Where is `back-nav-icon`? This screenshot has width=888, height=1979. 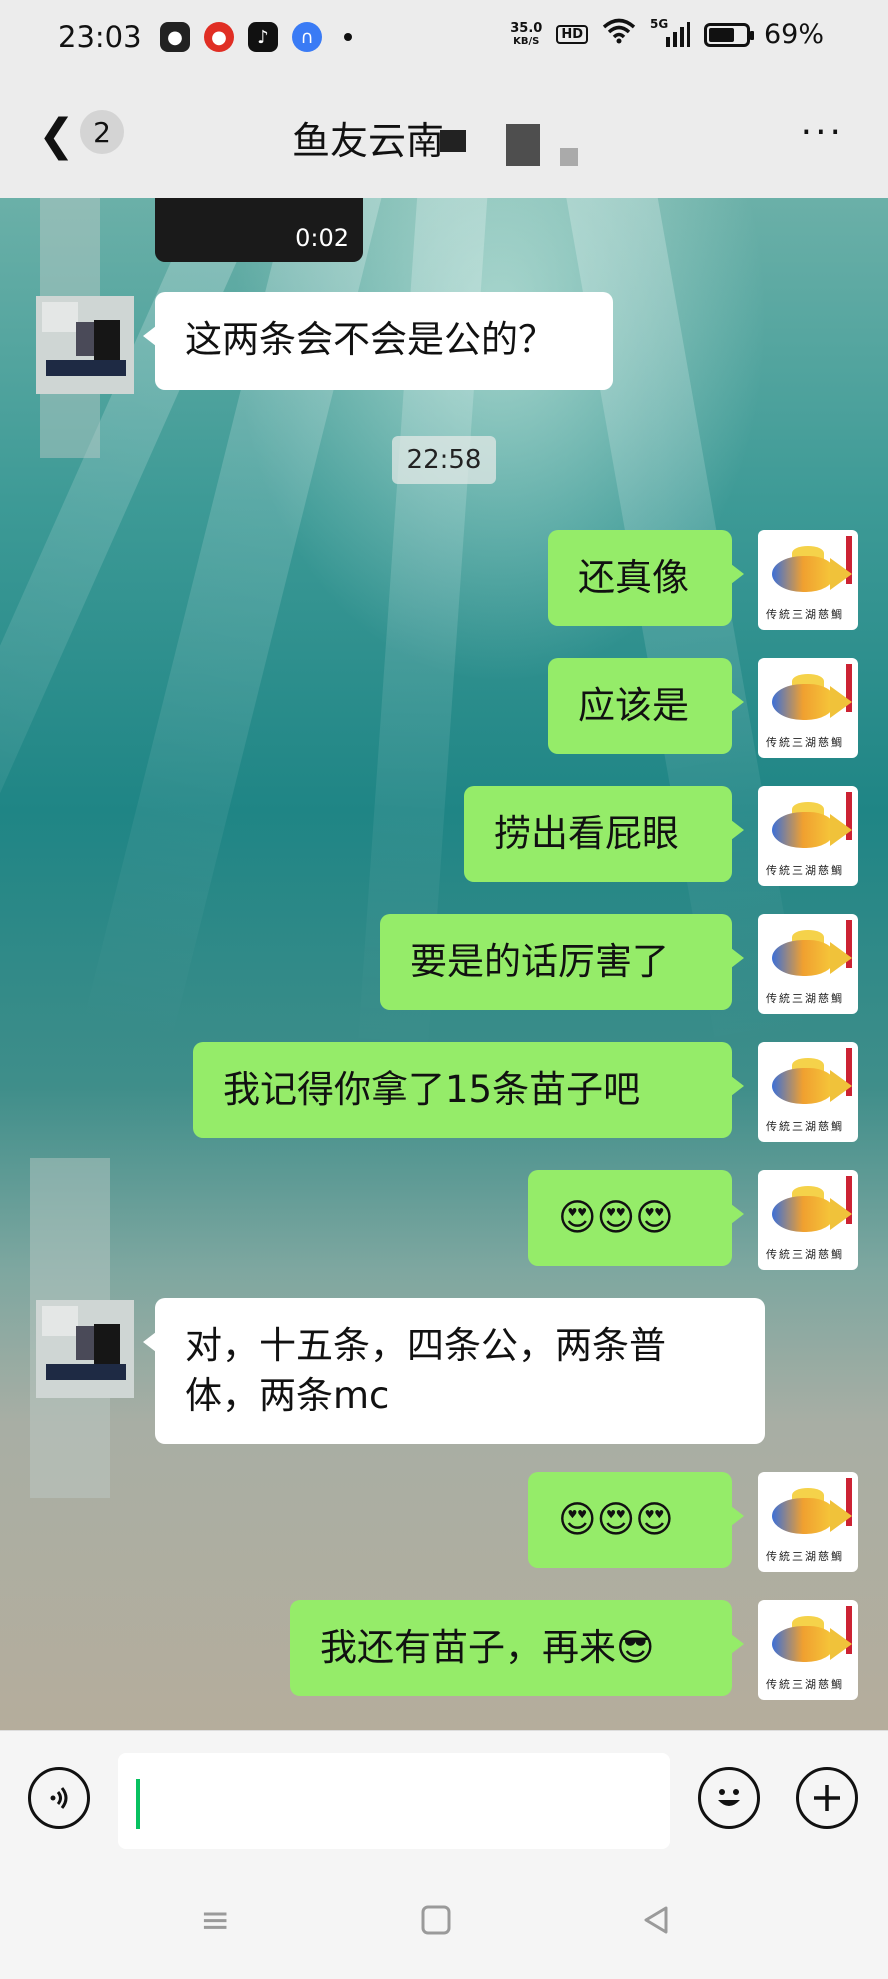 back-nav-icon is located at coordinates (656, 1924).